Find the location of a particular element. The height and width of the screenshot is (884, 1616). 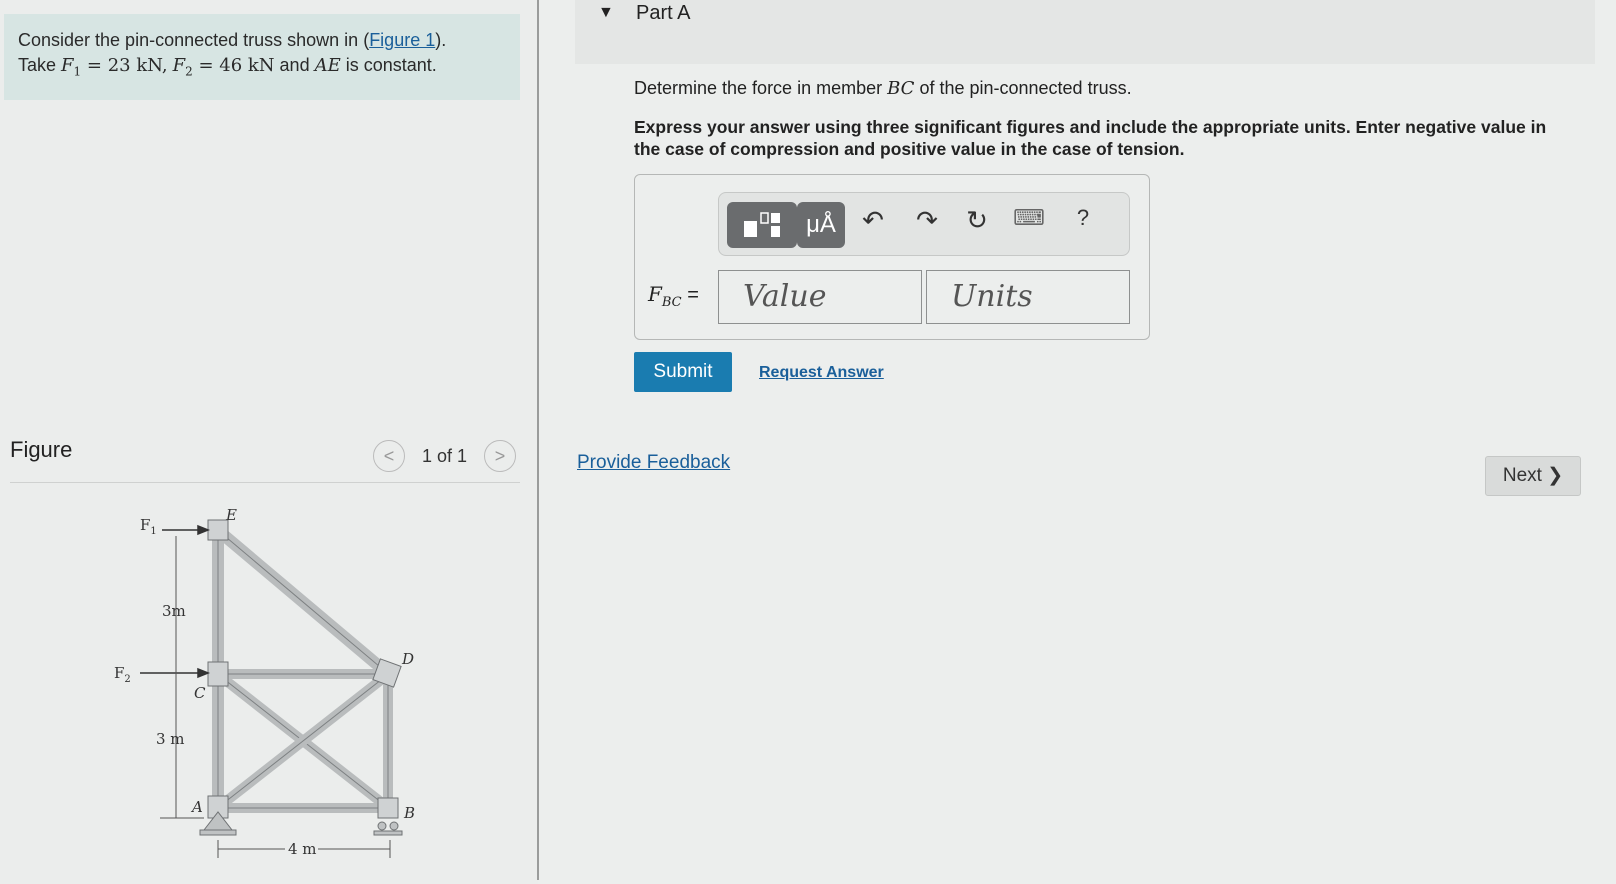

label-dim-top: 3m is located at coordinates (174, 611).